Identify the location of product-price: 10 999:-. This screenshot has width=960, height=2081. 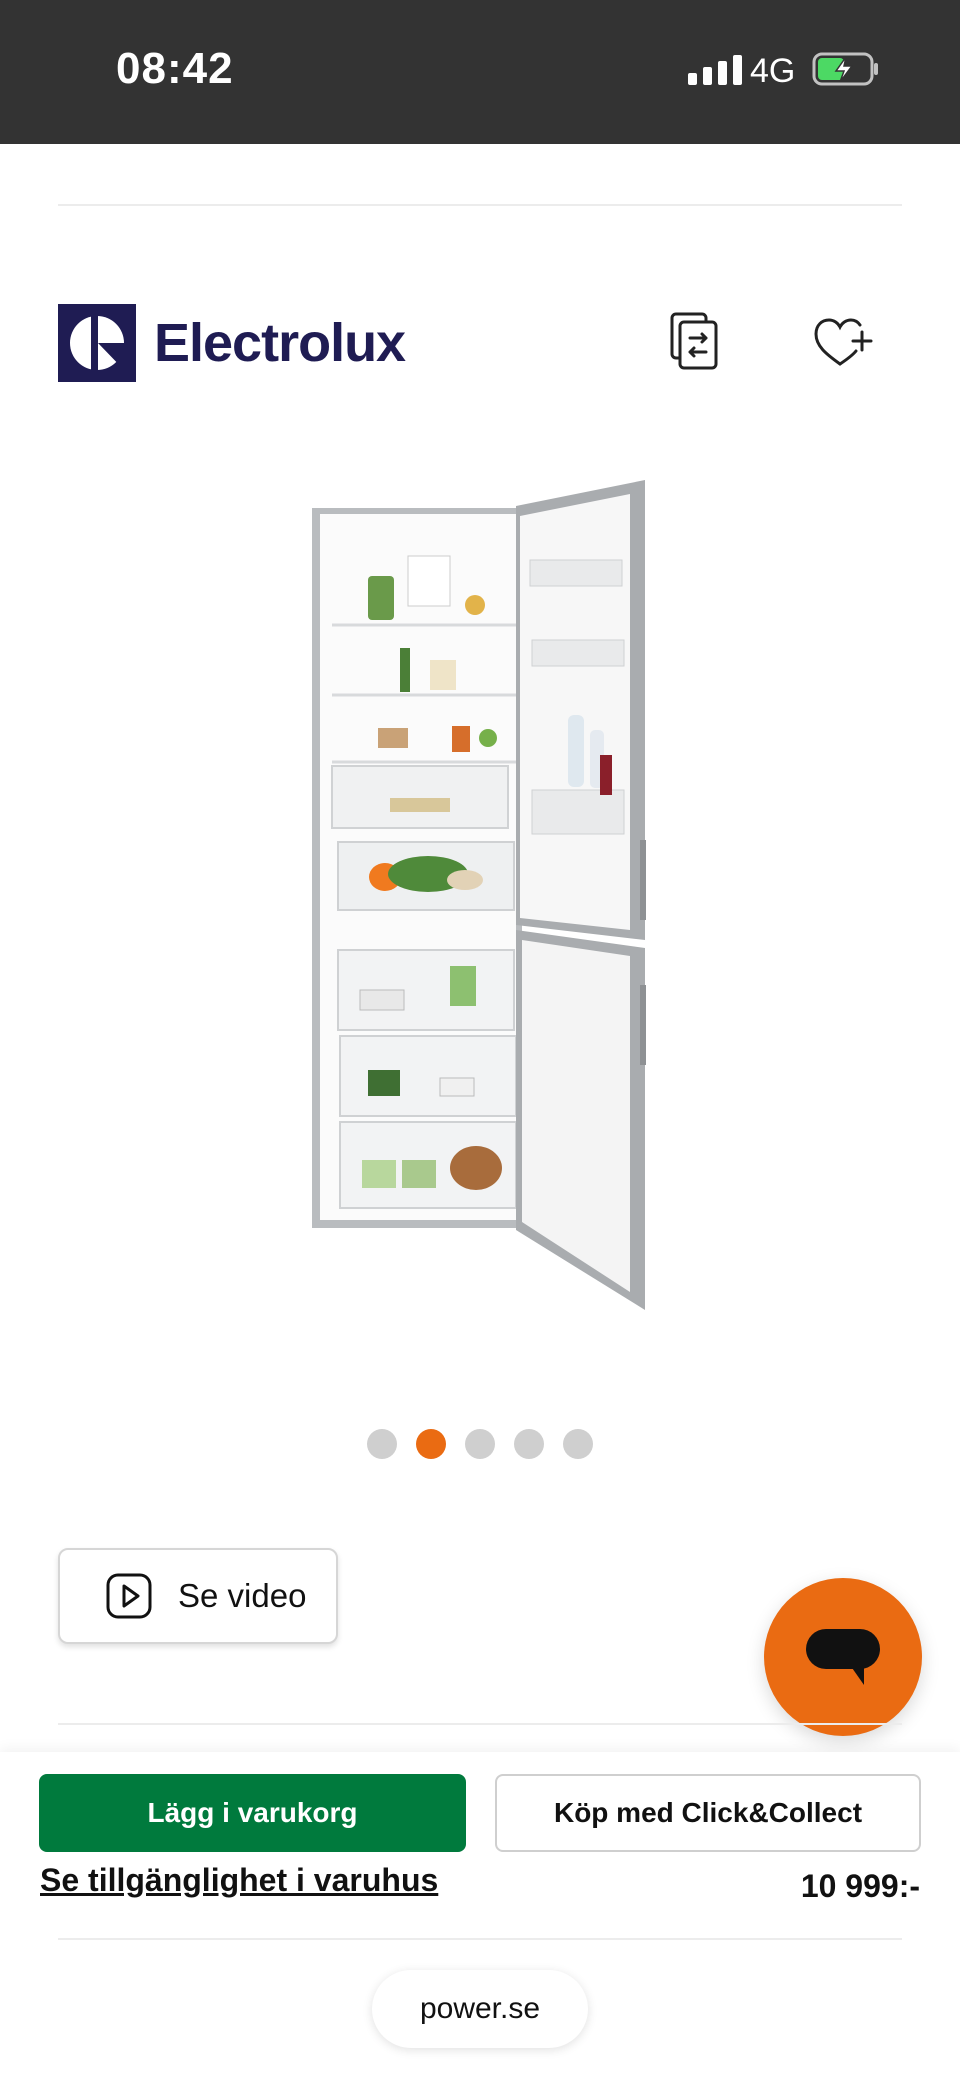
(860, 1886).